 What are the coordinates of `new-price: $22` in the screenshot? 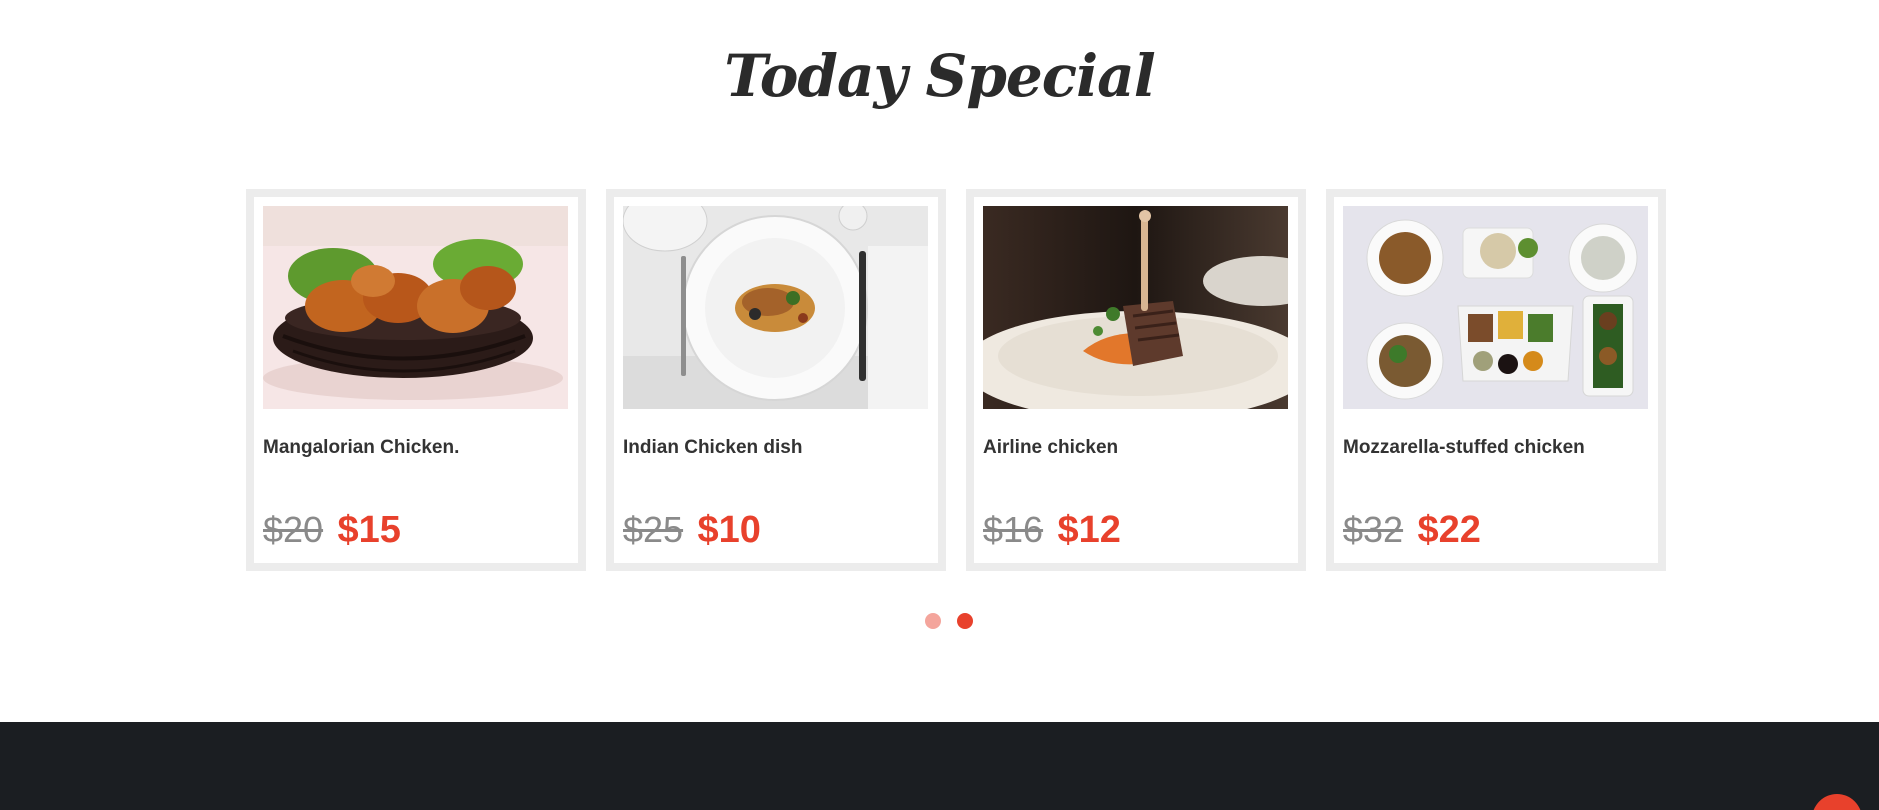 It's located at (1449, 530).